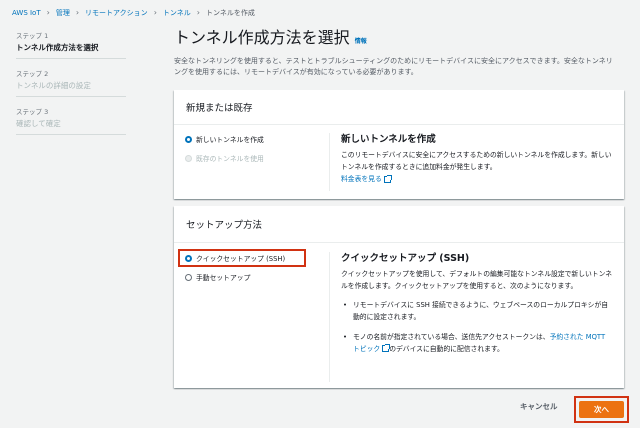  I want to click on wizard-step-2: ステップ 2 トンネルの詳細の設定, so click(71, 81).